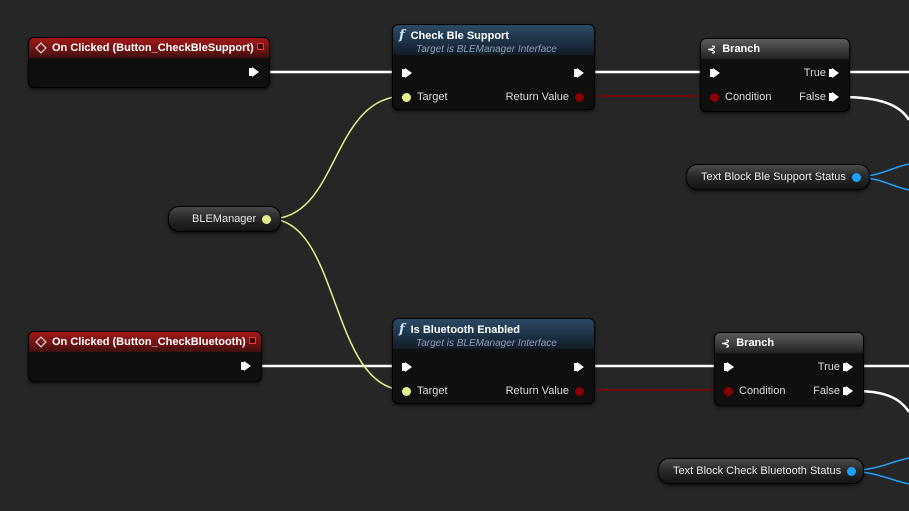 The width and height of the screenshot is (909, 511). I want to click on event-node-check-ble-support: On Clicked (Button_CheckBleSupport), so click(149, 62).